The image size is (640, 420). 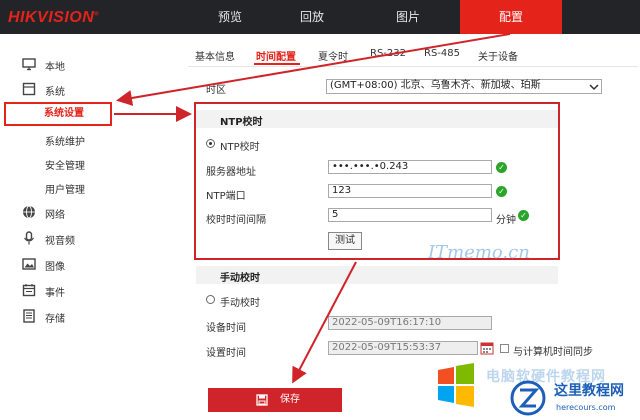 I want to click on timezone-value: (GMT+08:00) 北京、乌鲁木齐、新加坡、珀斯, so click(x=435, y=85).